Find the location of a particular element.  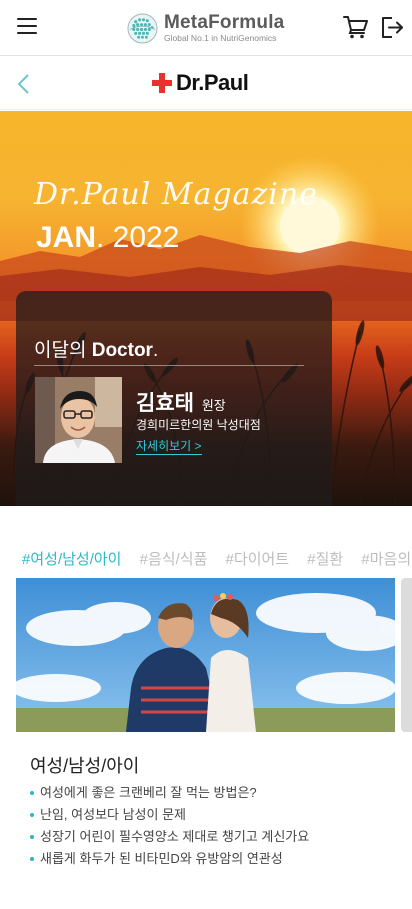

magazine-title: Dr.Paul Magazine is located at coordinates (176, 194).